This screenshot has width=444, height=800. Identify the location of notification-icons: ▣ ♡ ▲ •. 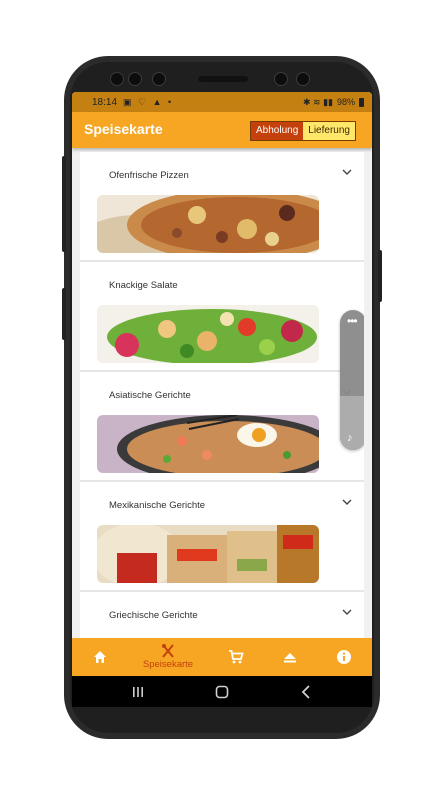
(148, 101).